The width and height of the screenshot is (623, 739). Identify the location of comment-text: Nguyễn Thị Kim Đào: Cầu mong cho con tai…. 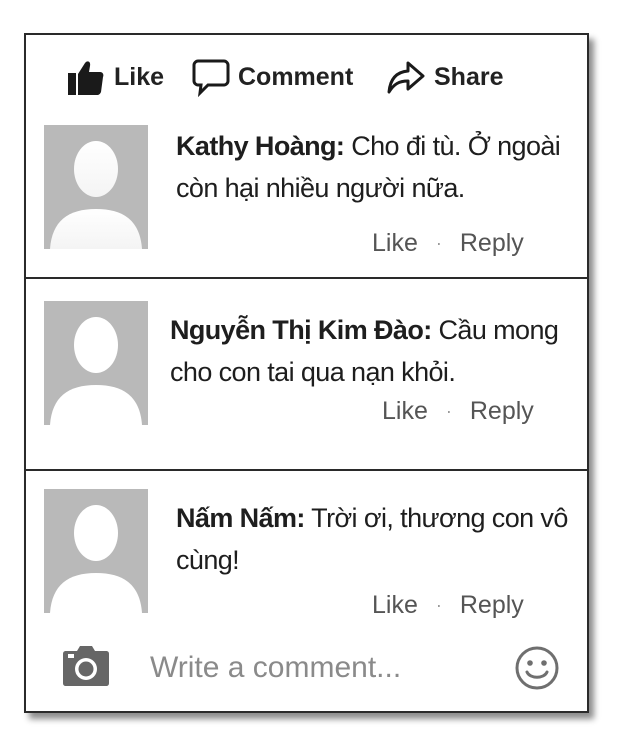
(377, 351).